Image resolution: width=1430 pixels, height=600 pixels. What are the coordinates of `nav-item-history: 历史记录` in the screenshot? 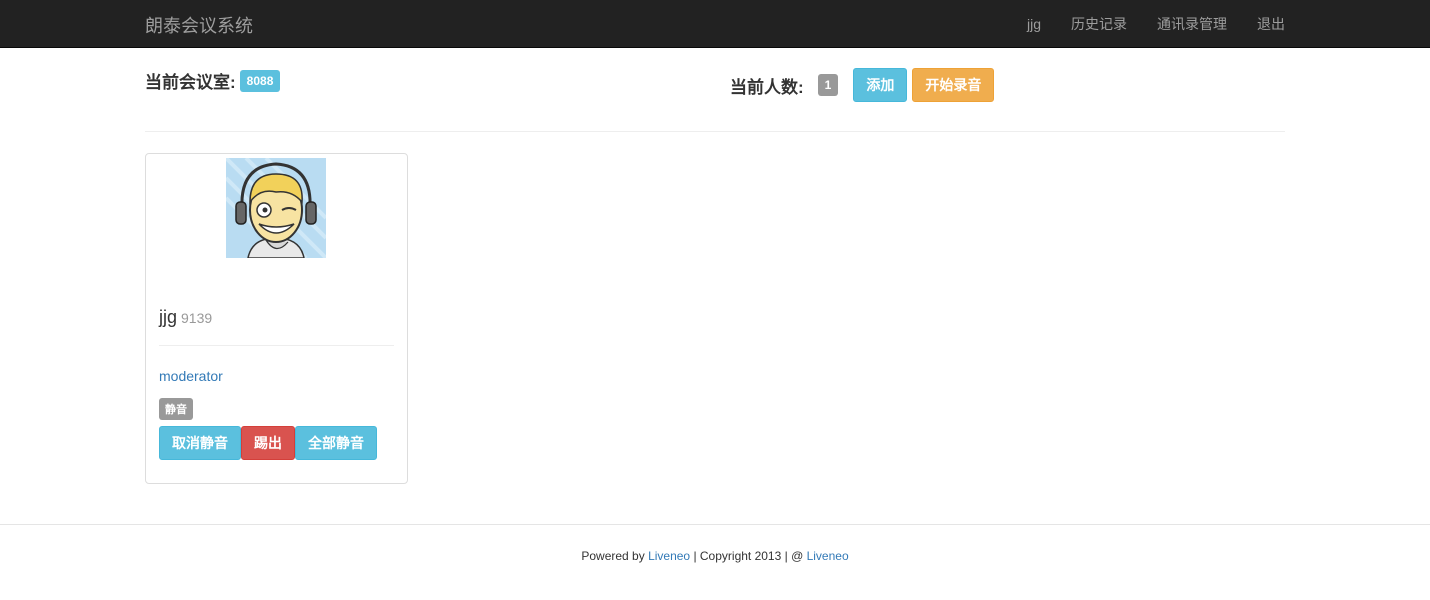 It's located at (1099, 24).